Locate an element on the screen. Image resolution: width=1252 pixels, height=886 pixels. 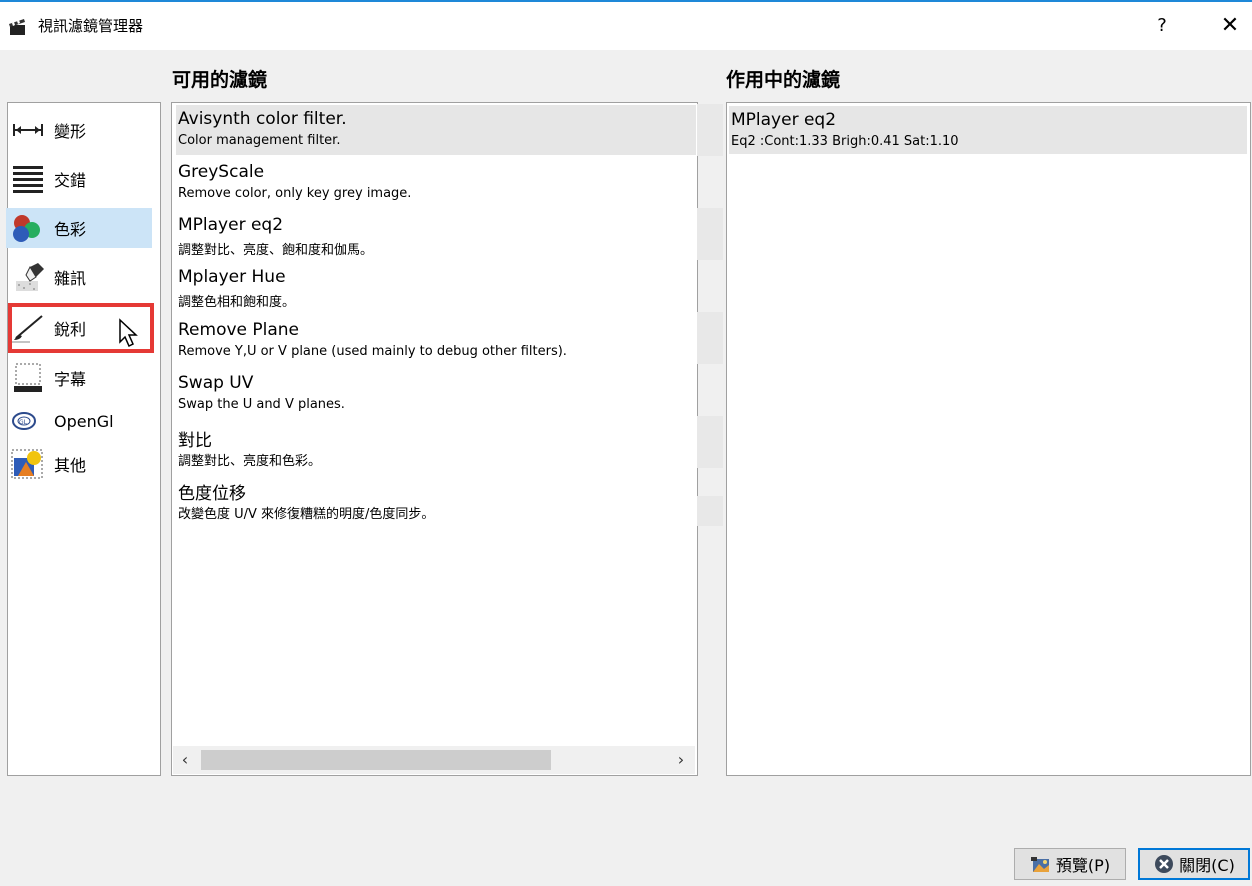
mouse-cursor-icon is located at coordinates (128, 333).